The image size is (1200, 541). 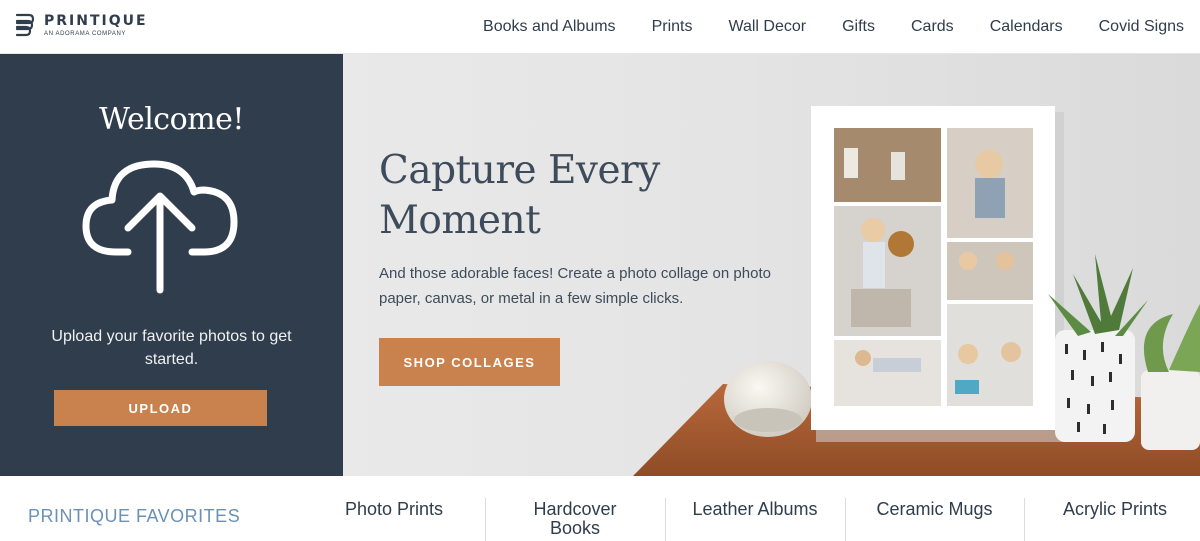 I want to click on nav-gifts: Gifts, so click(x=858, y=27).